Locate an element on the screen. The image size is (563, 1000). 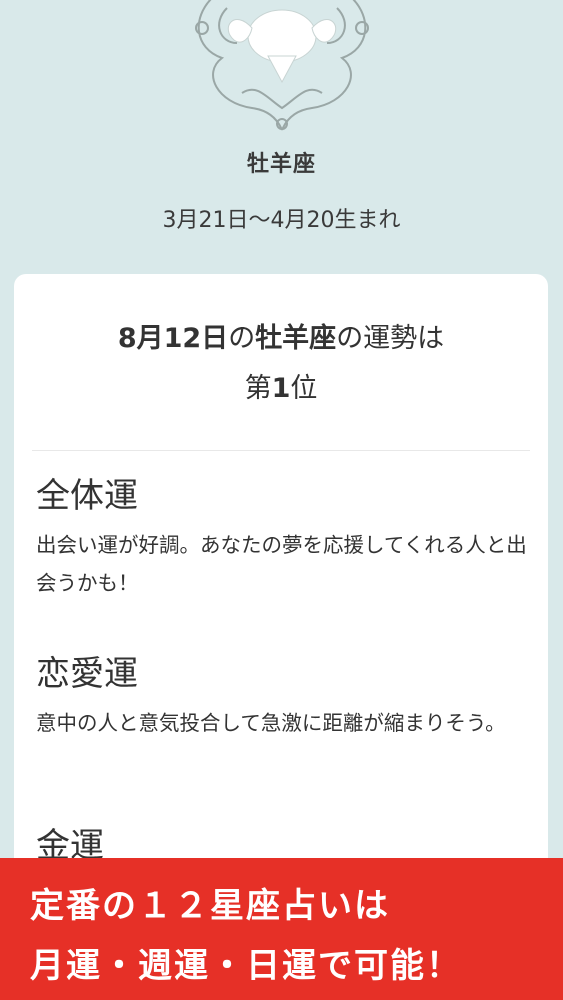
sign-date-range: 3月21日〜4月20生まれ is located at coordinates (281, 220).